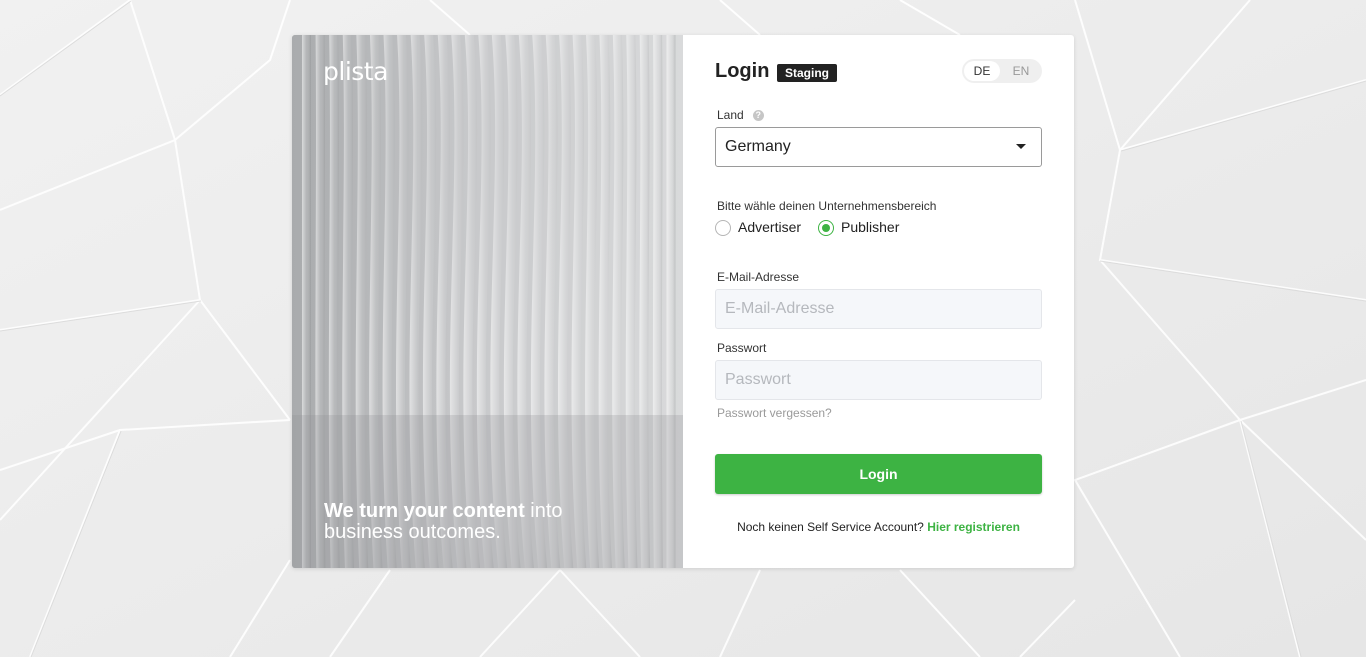 The image size is (1366, 657). I want to click on country-select: Germany, so click(878, 147).